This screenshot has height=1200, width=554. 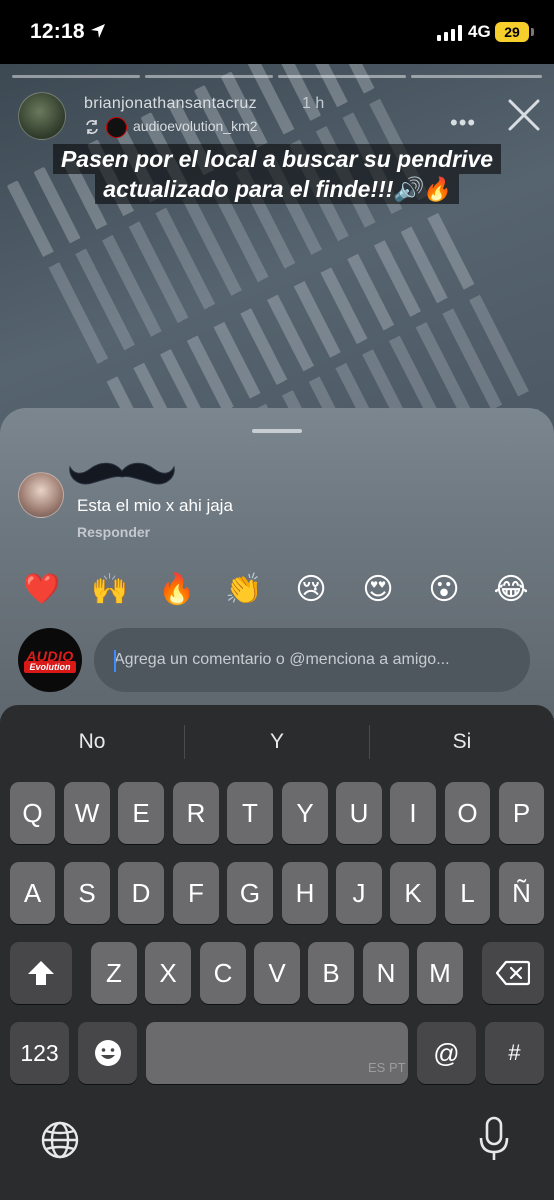 I want to click on key-g: G, so click(x=250, y=893).